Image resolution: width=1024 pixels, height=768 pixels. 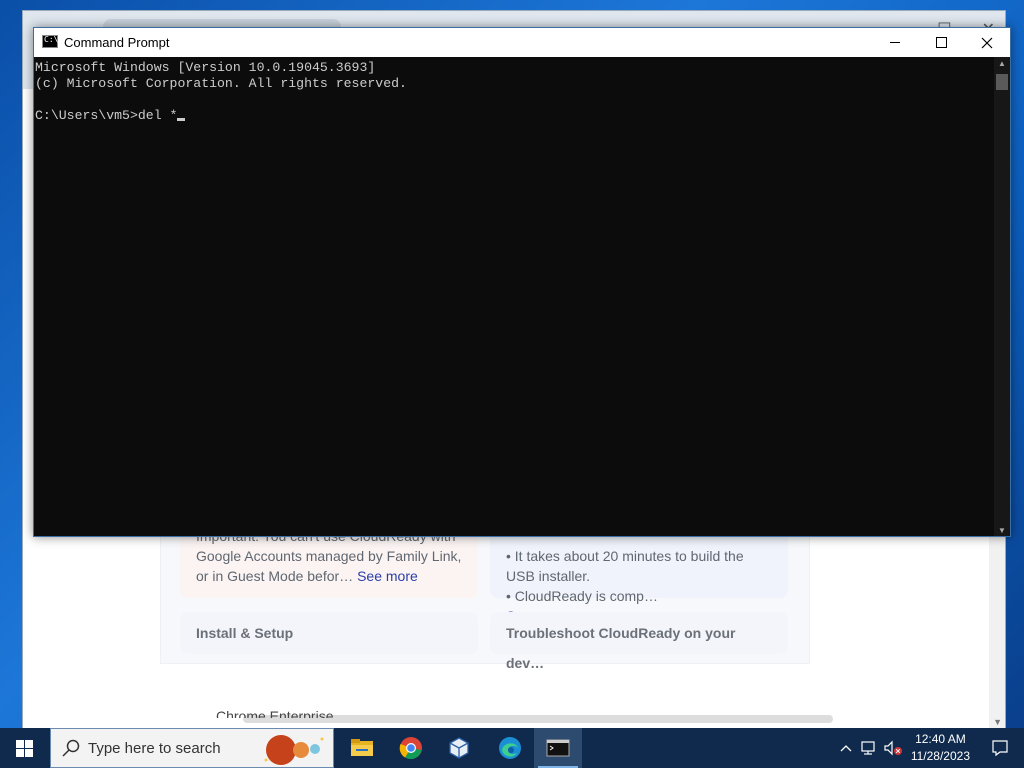 I want to click on minimize-icon, so click(x=895, y=42).